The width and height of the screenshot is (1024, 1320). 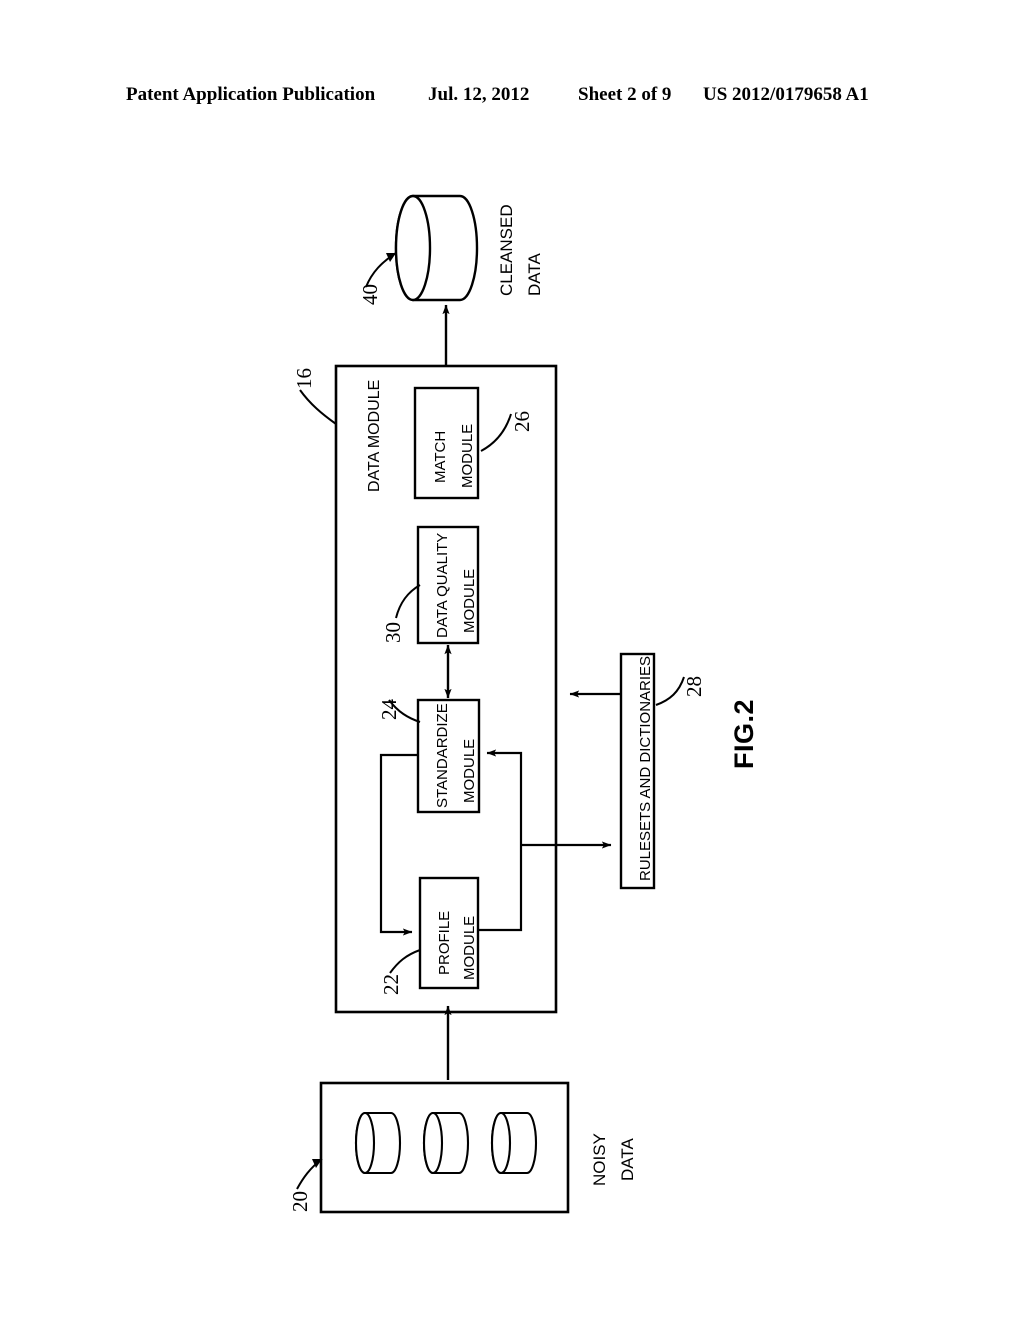 What do you see at coordinates (393, 632) in the screenshot?
I see `ref-numeral-30: 30` at bounding box center [393, 632].